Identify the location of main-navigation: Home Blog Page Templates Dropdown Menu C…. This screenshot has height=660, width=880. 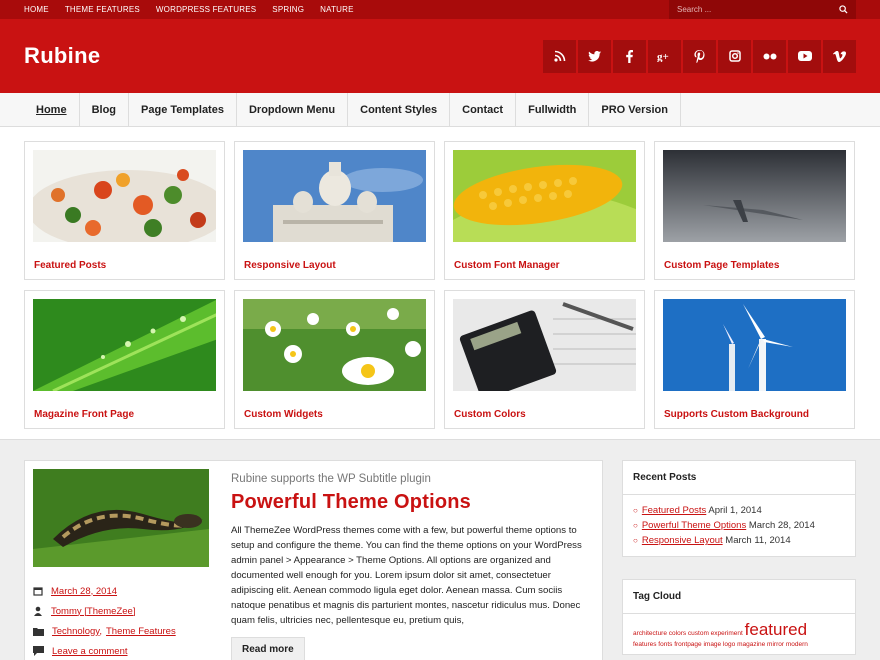
(440, 110).